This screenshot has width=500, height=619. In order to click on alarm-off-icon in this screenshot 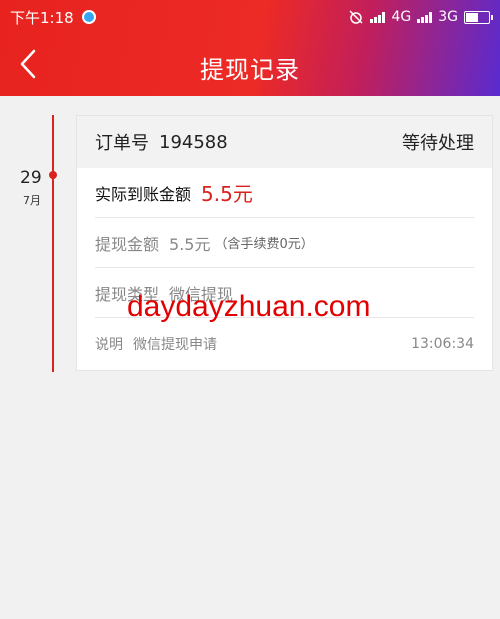, I will do `click(356, 17)`.